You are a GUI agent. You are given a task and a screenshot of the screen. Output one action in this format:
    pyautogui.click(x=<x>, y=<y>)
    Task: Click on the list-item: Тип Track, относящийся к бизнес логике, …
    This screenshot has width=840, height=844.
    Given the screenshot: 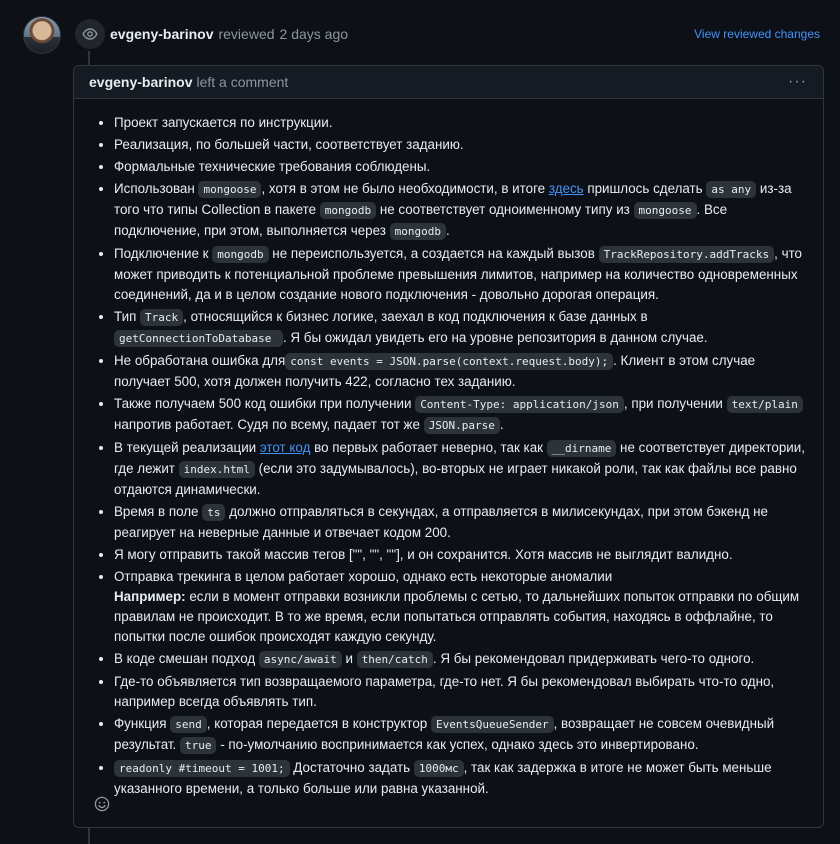 What is the action you would take?
    pyautogui.click(x=460, y=328)
    